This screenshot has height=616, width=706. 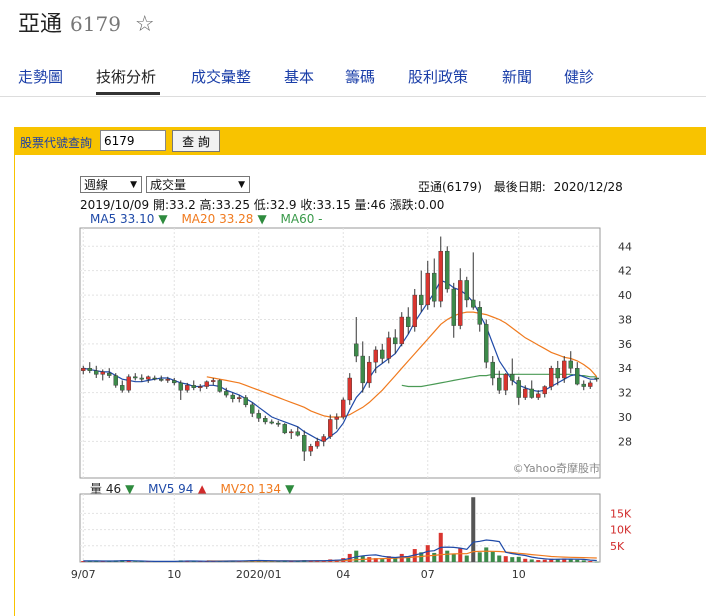 What do you see at coordinates (95, 24) in the screenshot?
I see `stock-code: 6179` at bounding box center [95, 24].